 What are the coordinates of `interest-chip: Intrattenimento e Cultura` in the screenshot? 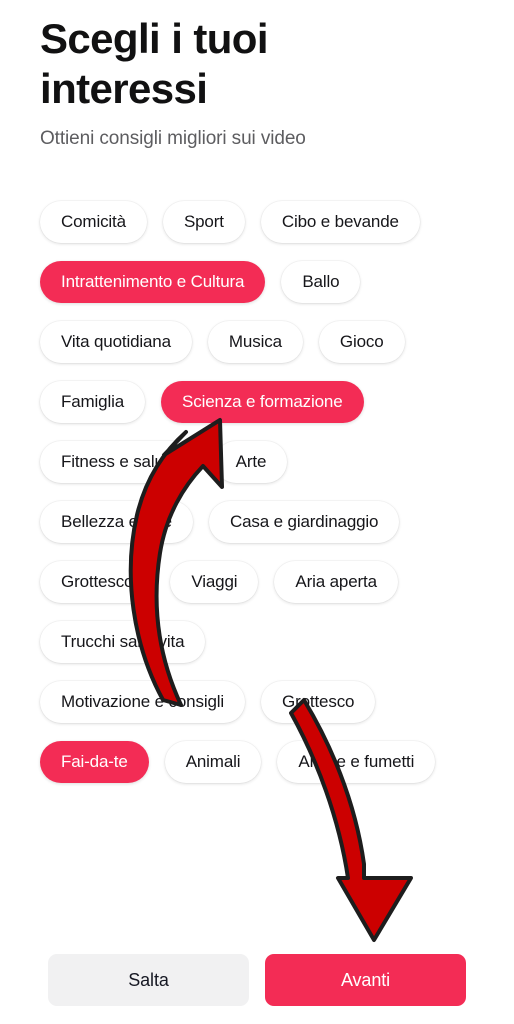 It's located at (153, 282).